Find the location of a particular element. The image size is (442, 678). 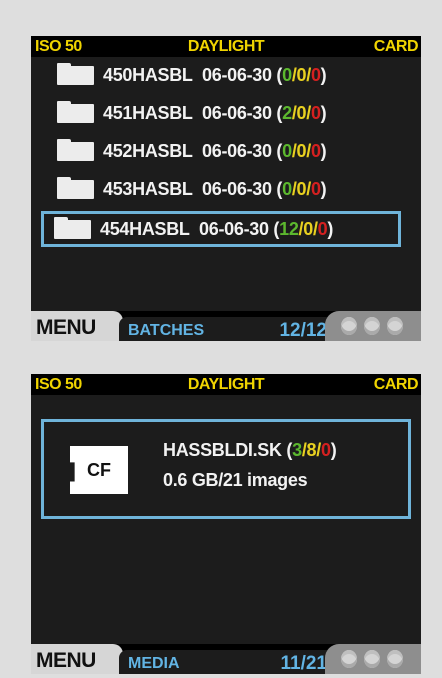

bottom-bar: MENU MEDIA 11/21 is located at coordinates (226, 659).